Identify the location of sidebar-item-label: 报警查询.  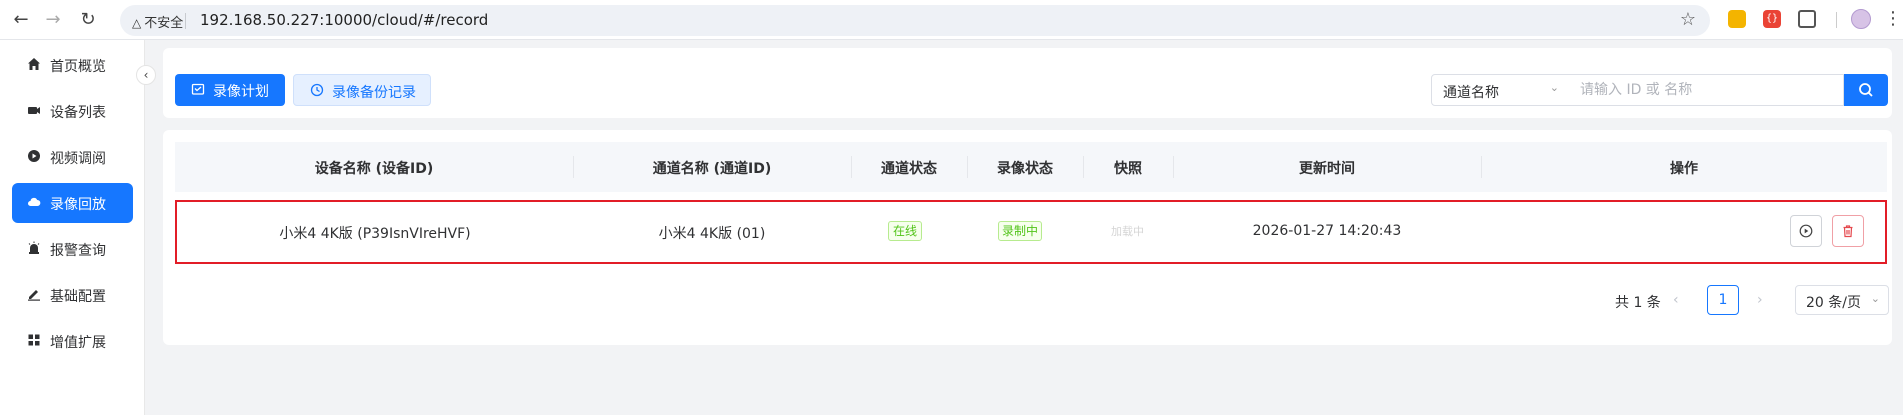
(78, 251).